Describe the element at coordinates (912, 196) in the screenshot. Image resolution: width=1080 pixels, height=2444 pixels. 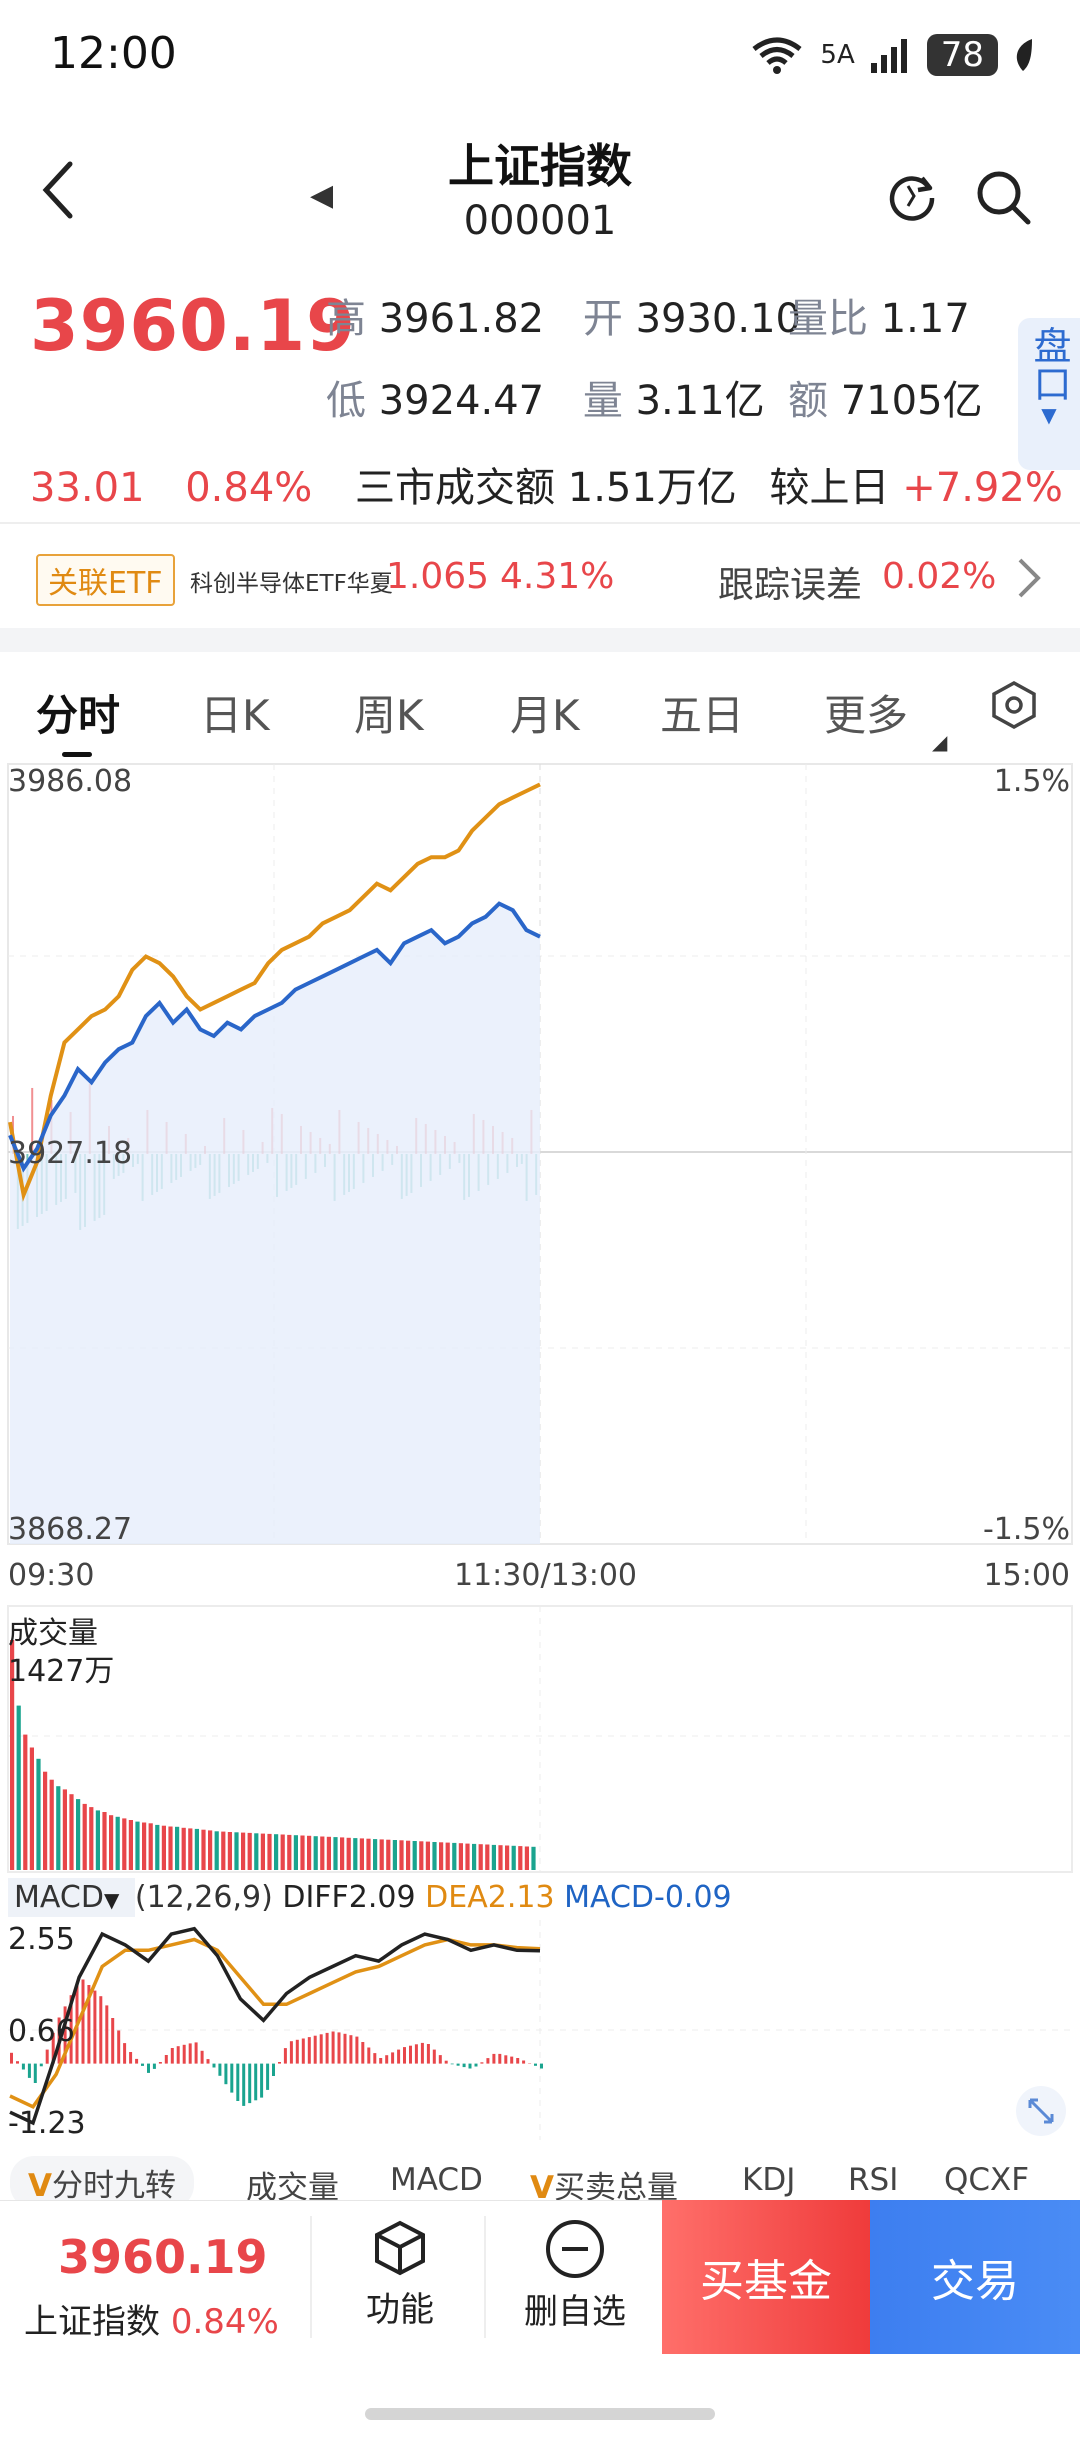
I see `refresh-icon` at that location.